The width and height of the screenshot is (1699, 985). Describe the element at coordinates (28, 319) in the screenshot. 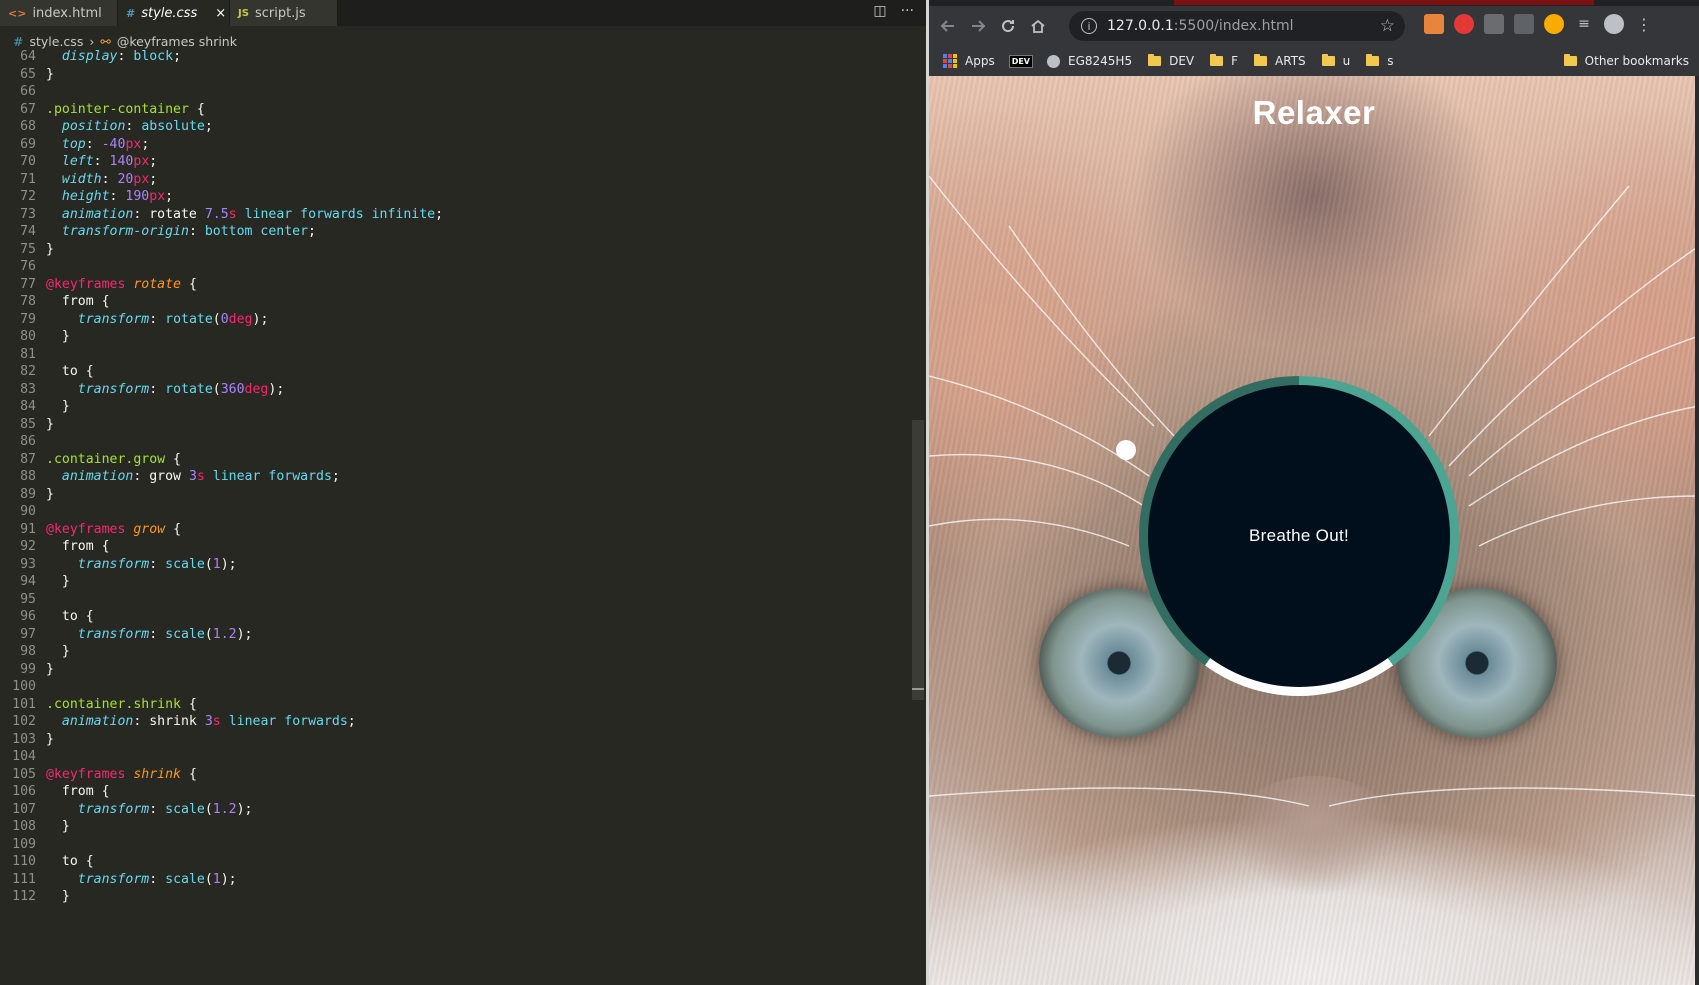

I see `line-number: 79` at that location.